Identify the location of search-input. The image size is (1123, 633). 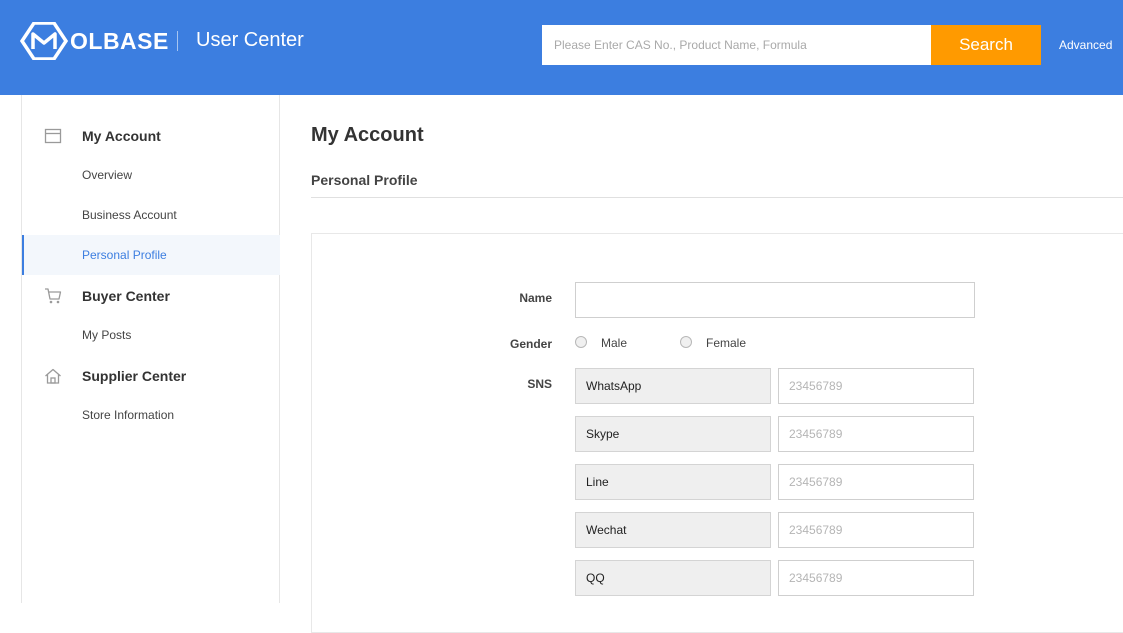
(736, 45).